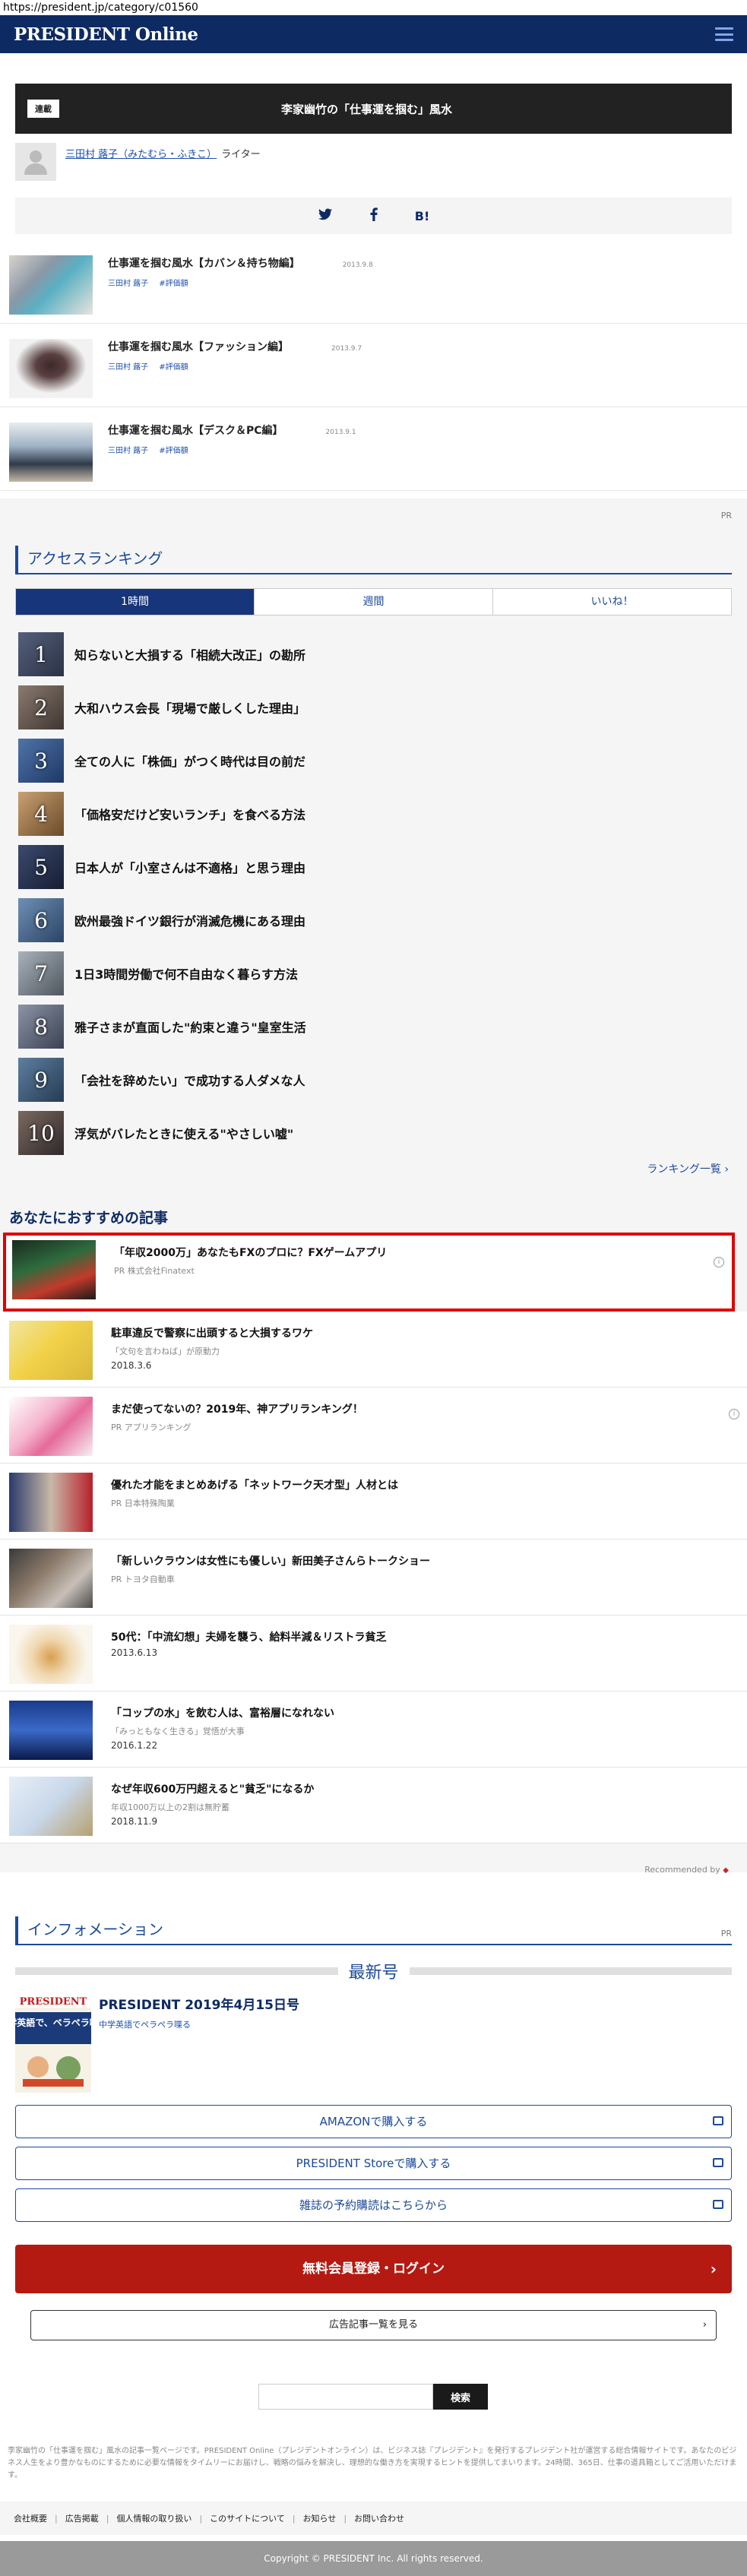  What do you see at coordinates (222, 1712) in the screenshot?
I see `article-title: 「コップの水」を飲む人は、富裕層になれない` at bounding box center [222, 1712].